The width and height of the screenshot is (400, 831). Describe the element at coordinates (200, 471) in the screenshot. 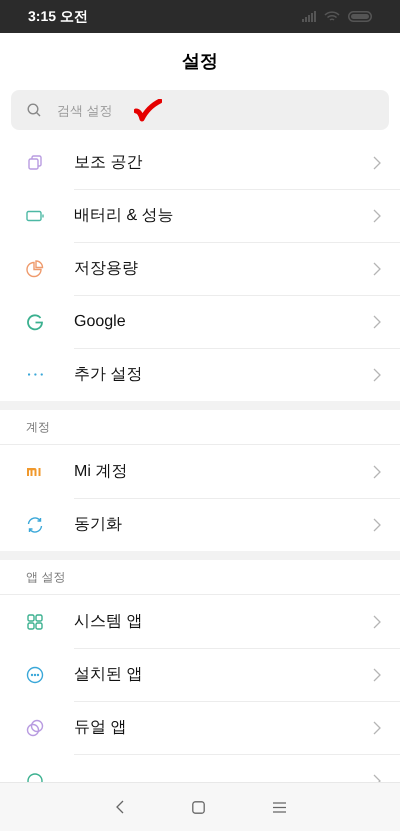

I see `settings-item: Mi 계정` at that location.